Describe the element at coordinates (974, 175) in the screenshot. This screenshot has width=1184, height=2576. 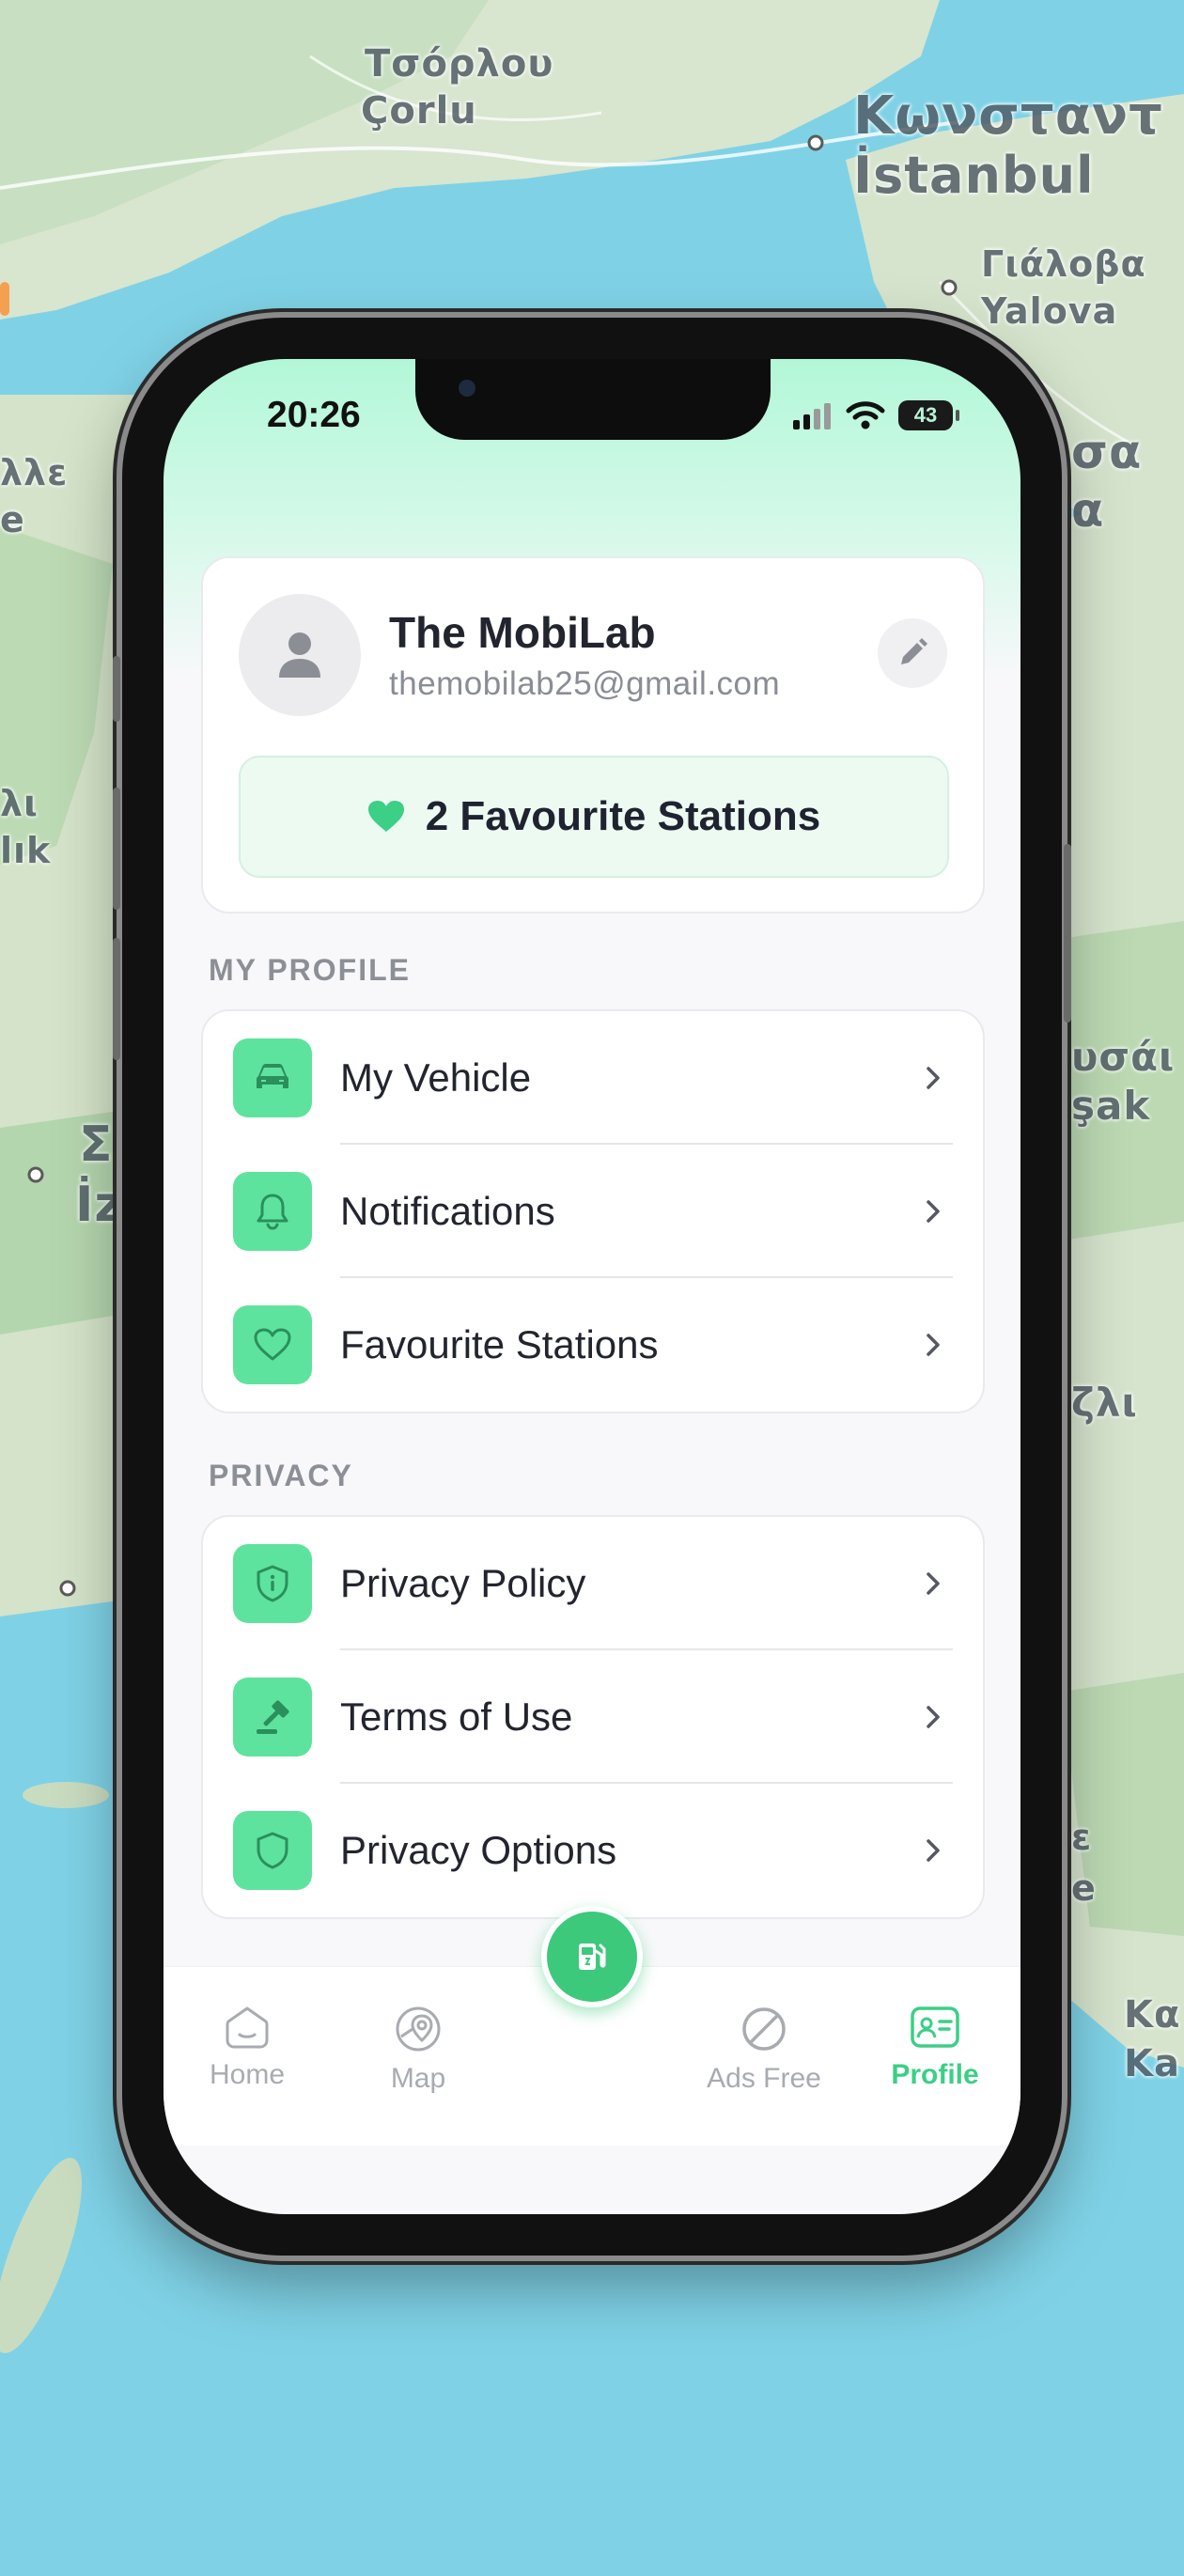
I see `map-label: İstanbul` at that location.